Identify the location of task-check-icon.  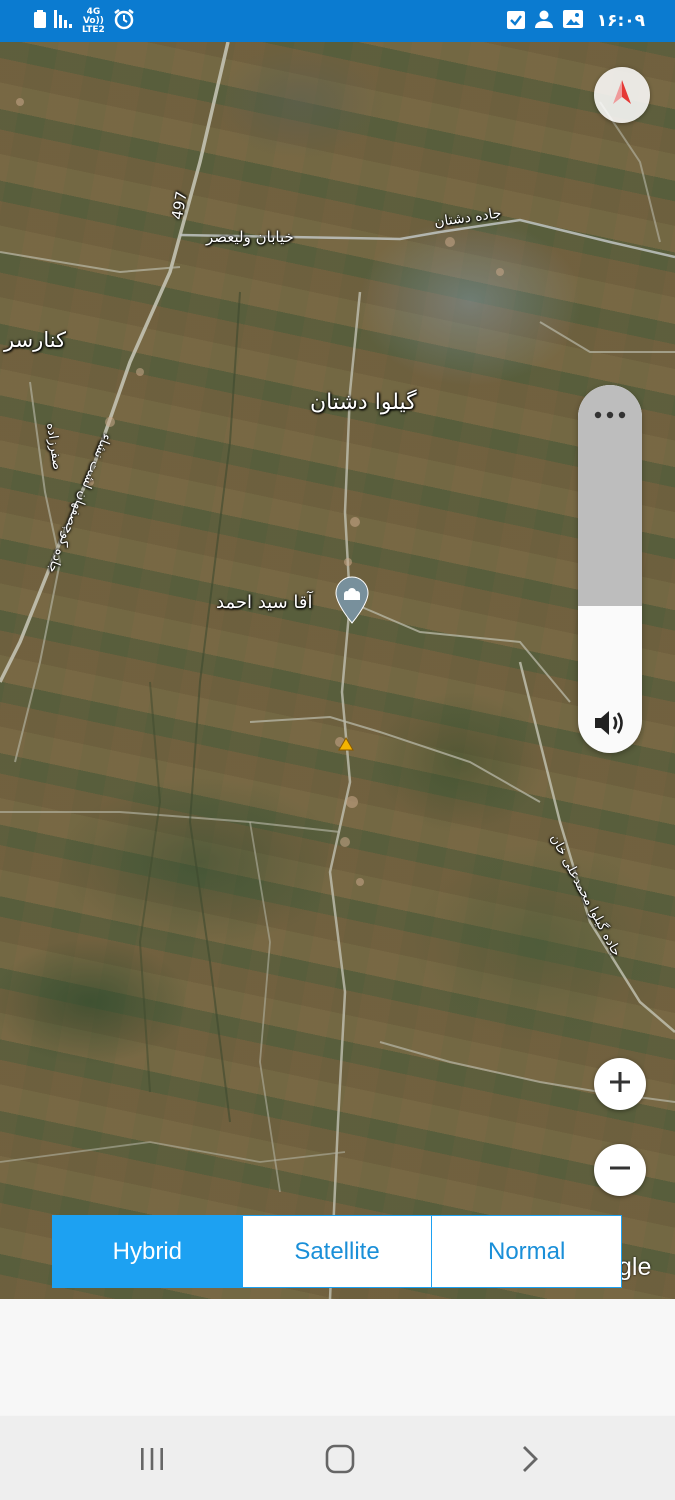
(515, 21).